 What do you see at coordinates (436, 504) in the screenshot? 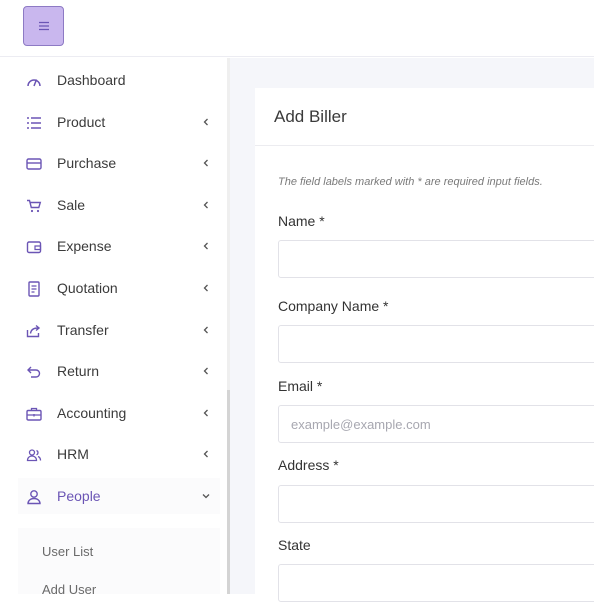
I see `address-input` at bounding box center [436, 504].